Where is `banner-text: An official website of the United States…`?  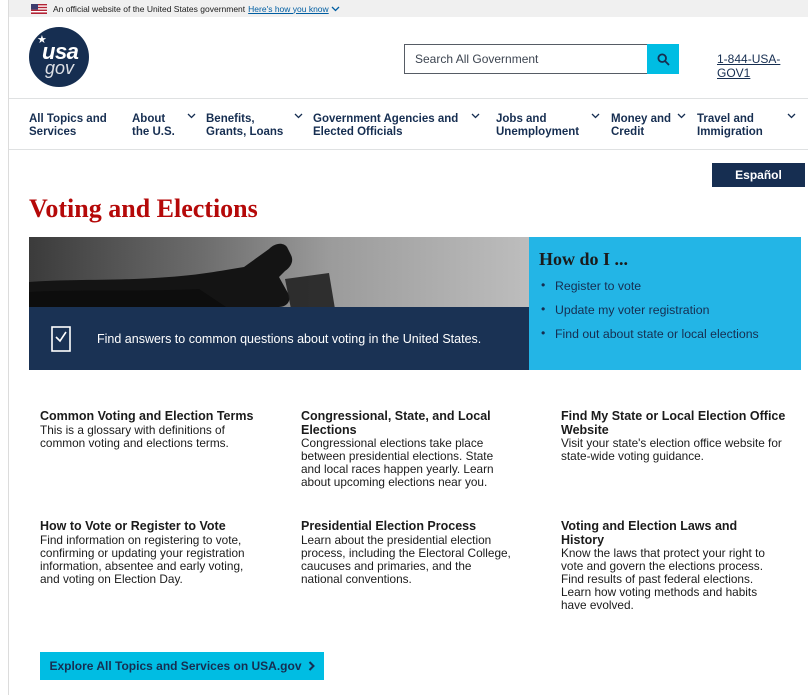 banner-text: An official website of the United States… is located at coordinates (149, 8).